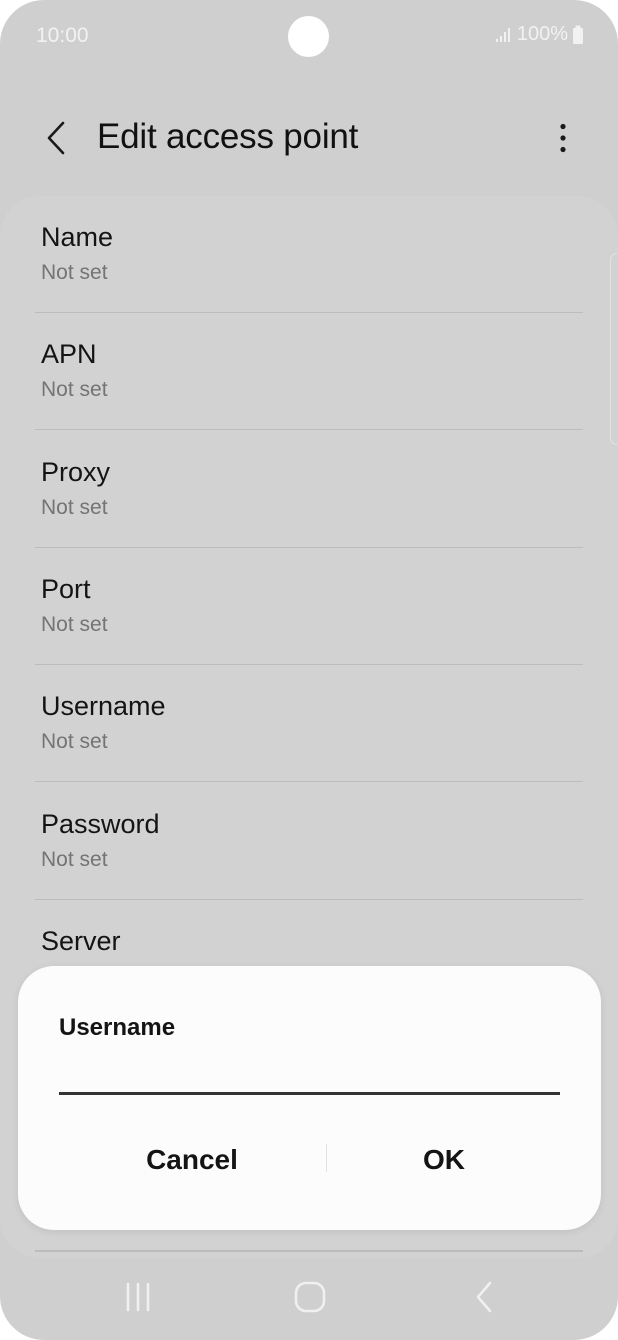  Describe the element at coordinates (66, 589) in the screenshot. I see `list-item-label: Port` at that location.